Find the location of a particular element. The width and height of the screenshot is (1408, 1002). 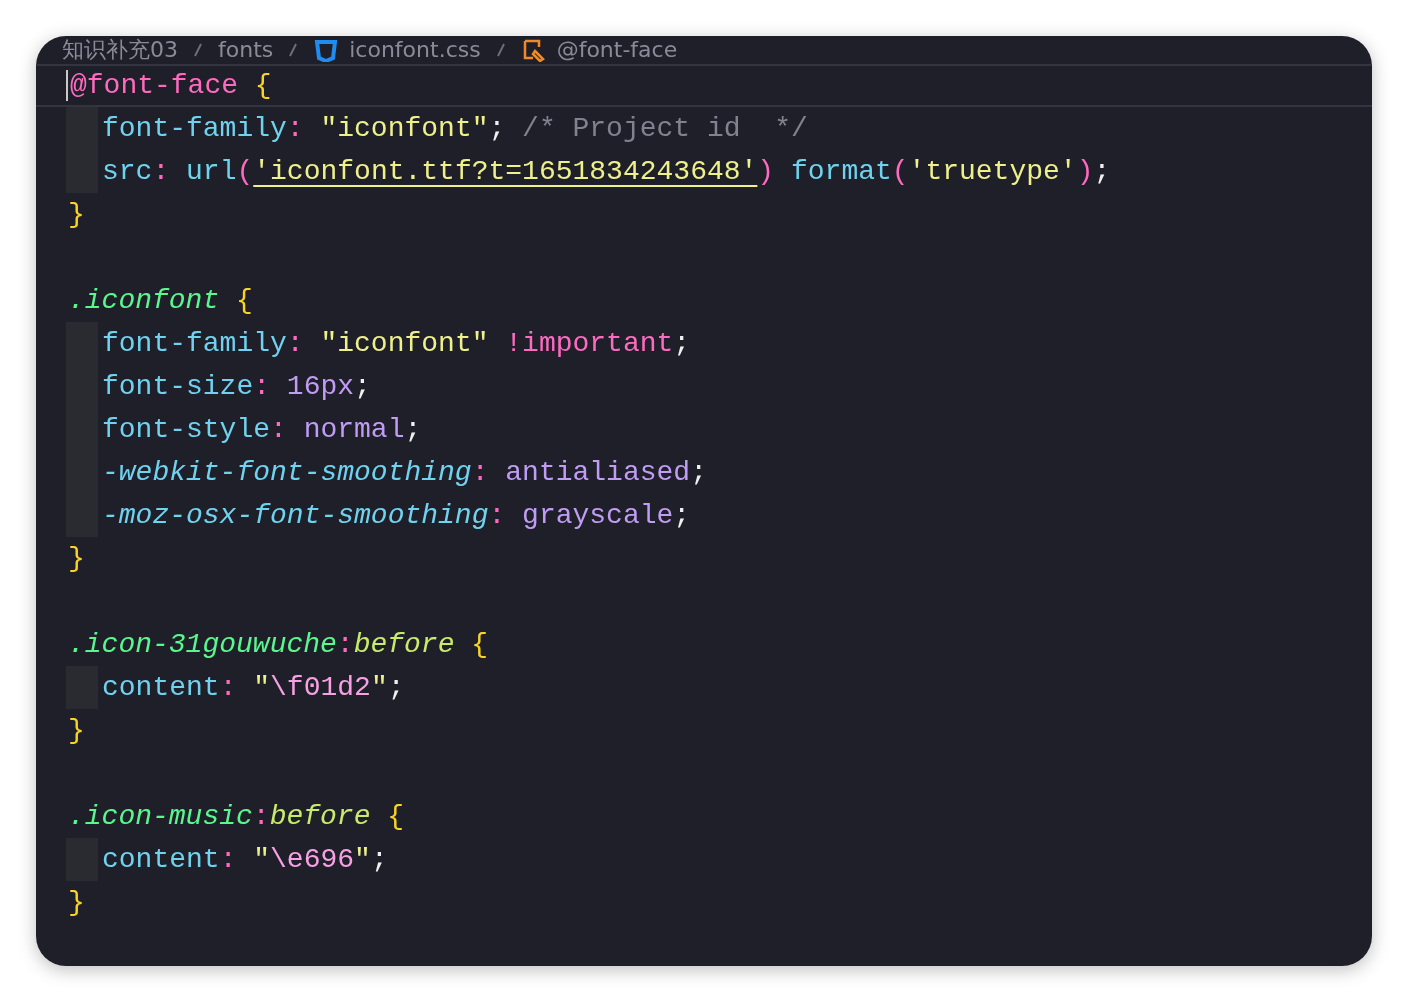

code-line: src: url('iconfont.ttf?t=1651834243648') format('truetype'); is located at coordinates (606, 171).